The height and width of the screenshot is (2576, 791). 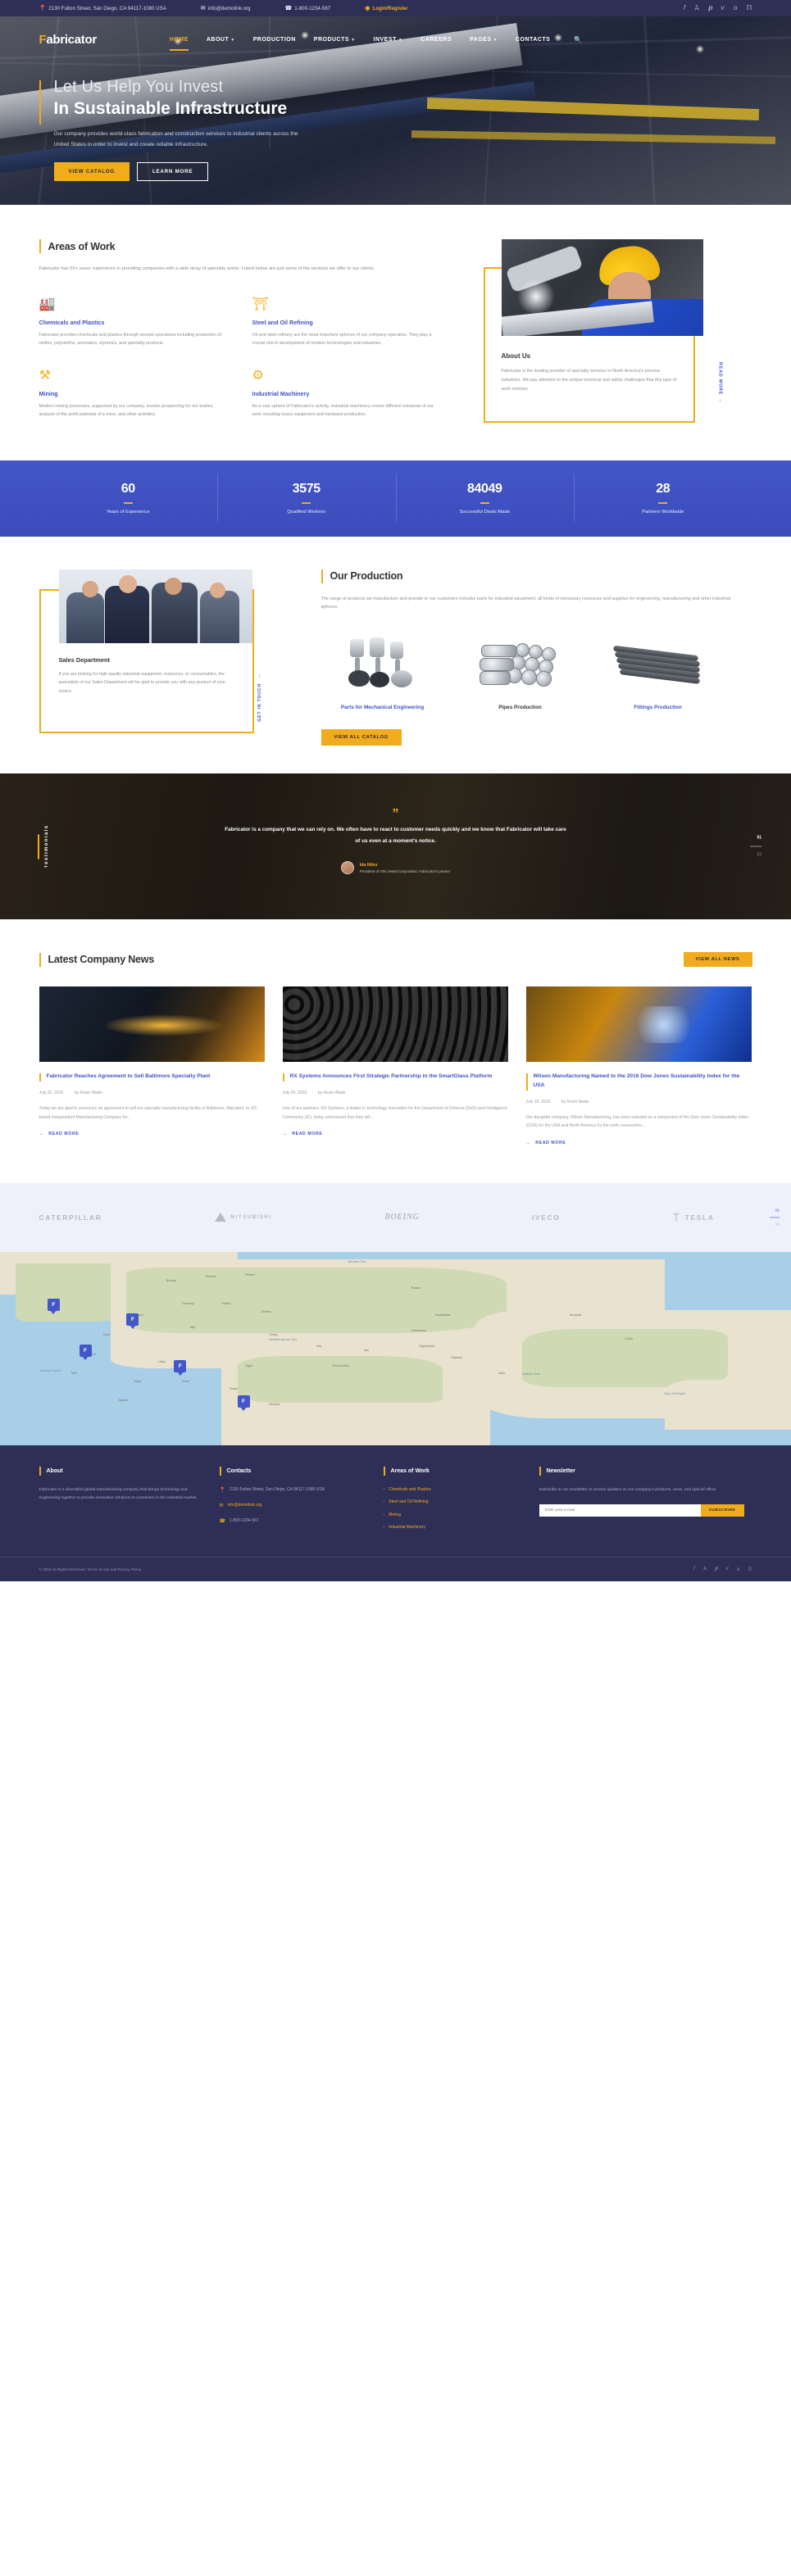 I want to click on view-catalog-button: VIEW CATALOG, so click(x=91, y=172).